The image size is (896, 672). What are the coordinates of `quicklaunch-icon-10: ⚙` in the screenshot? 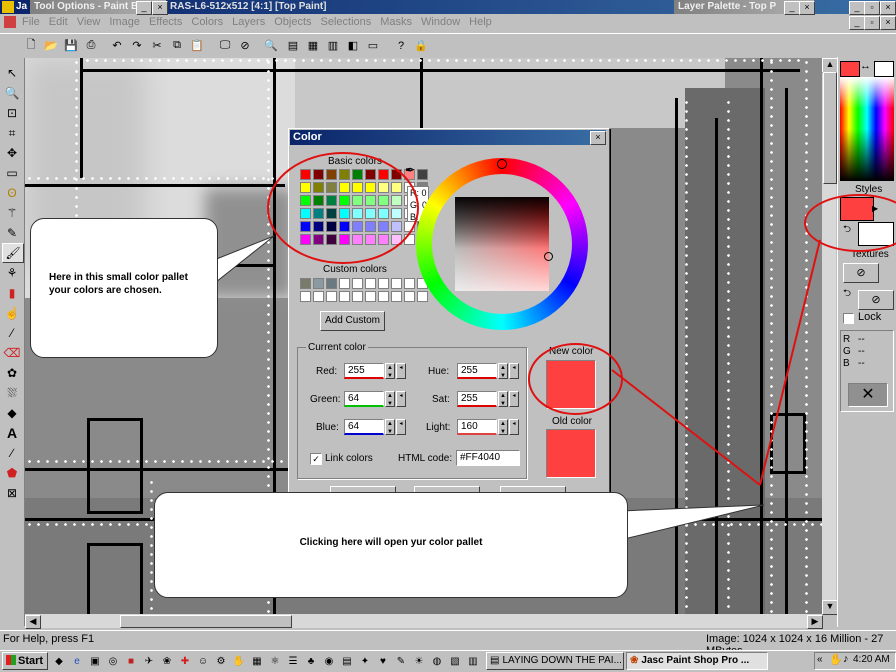 It's located at (221, 661).